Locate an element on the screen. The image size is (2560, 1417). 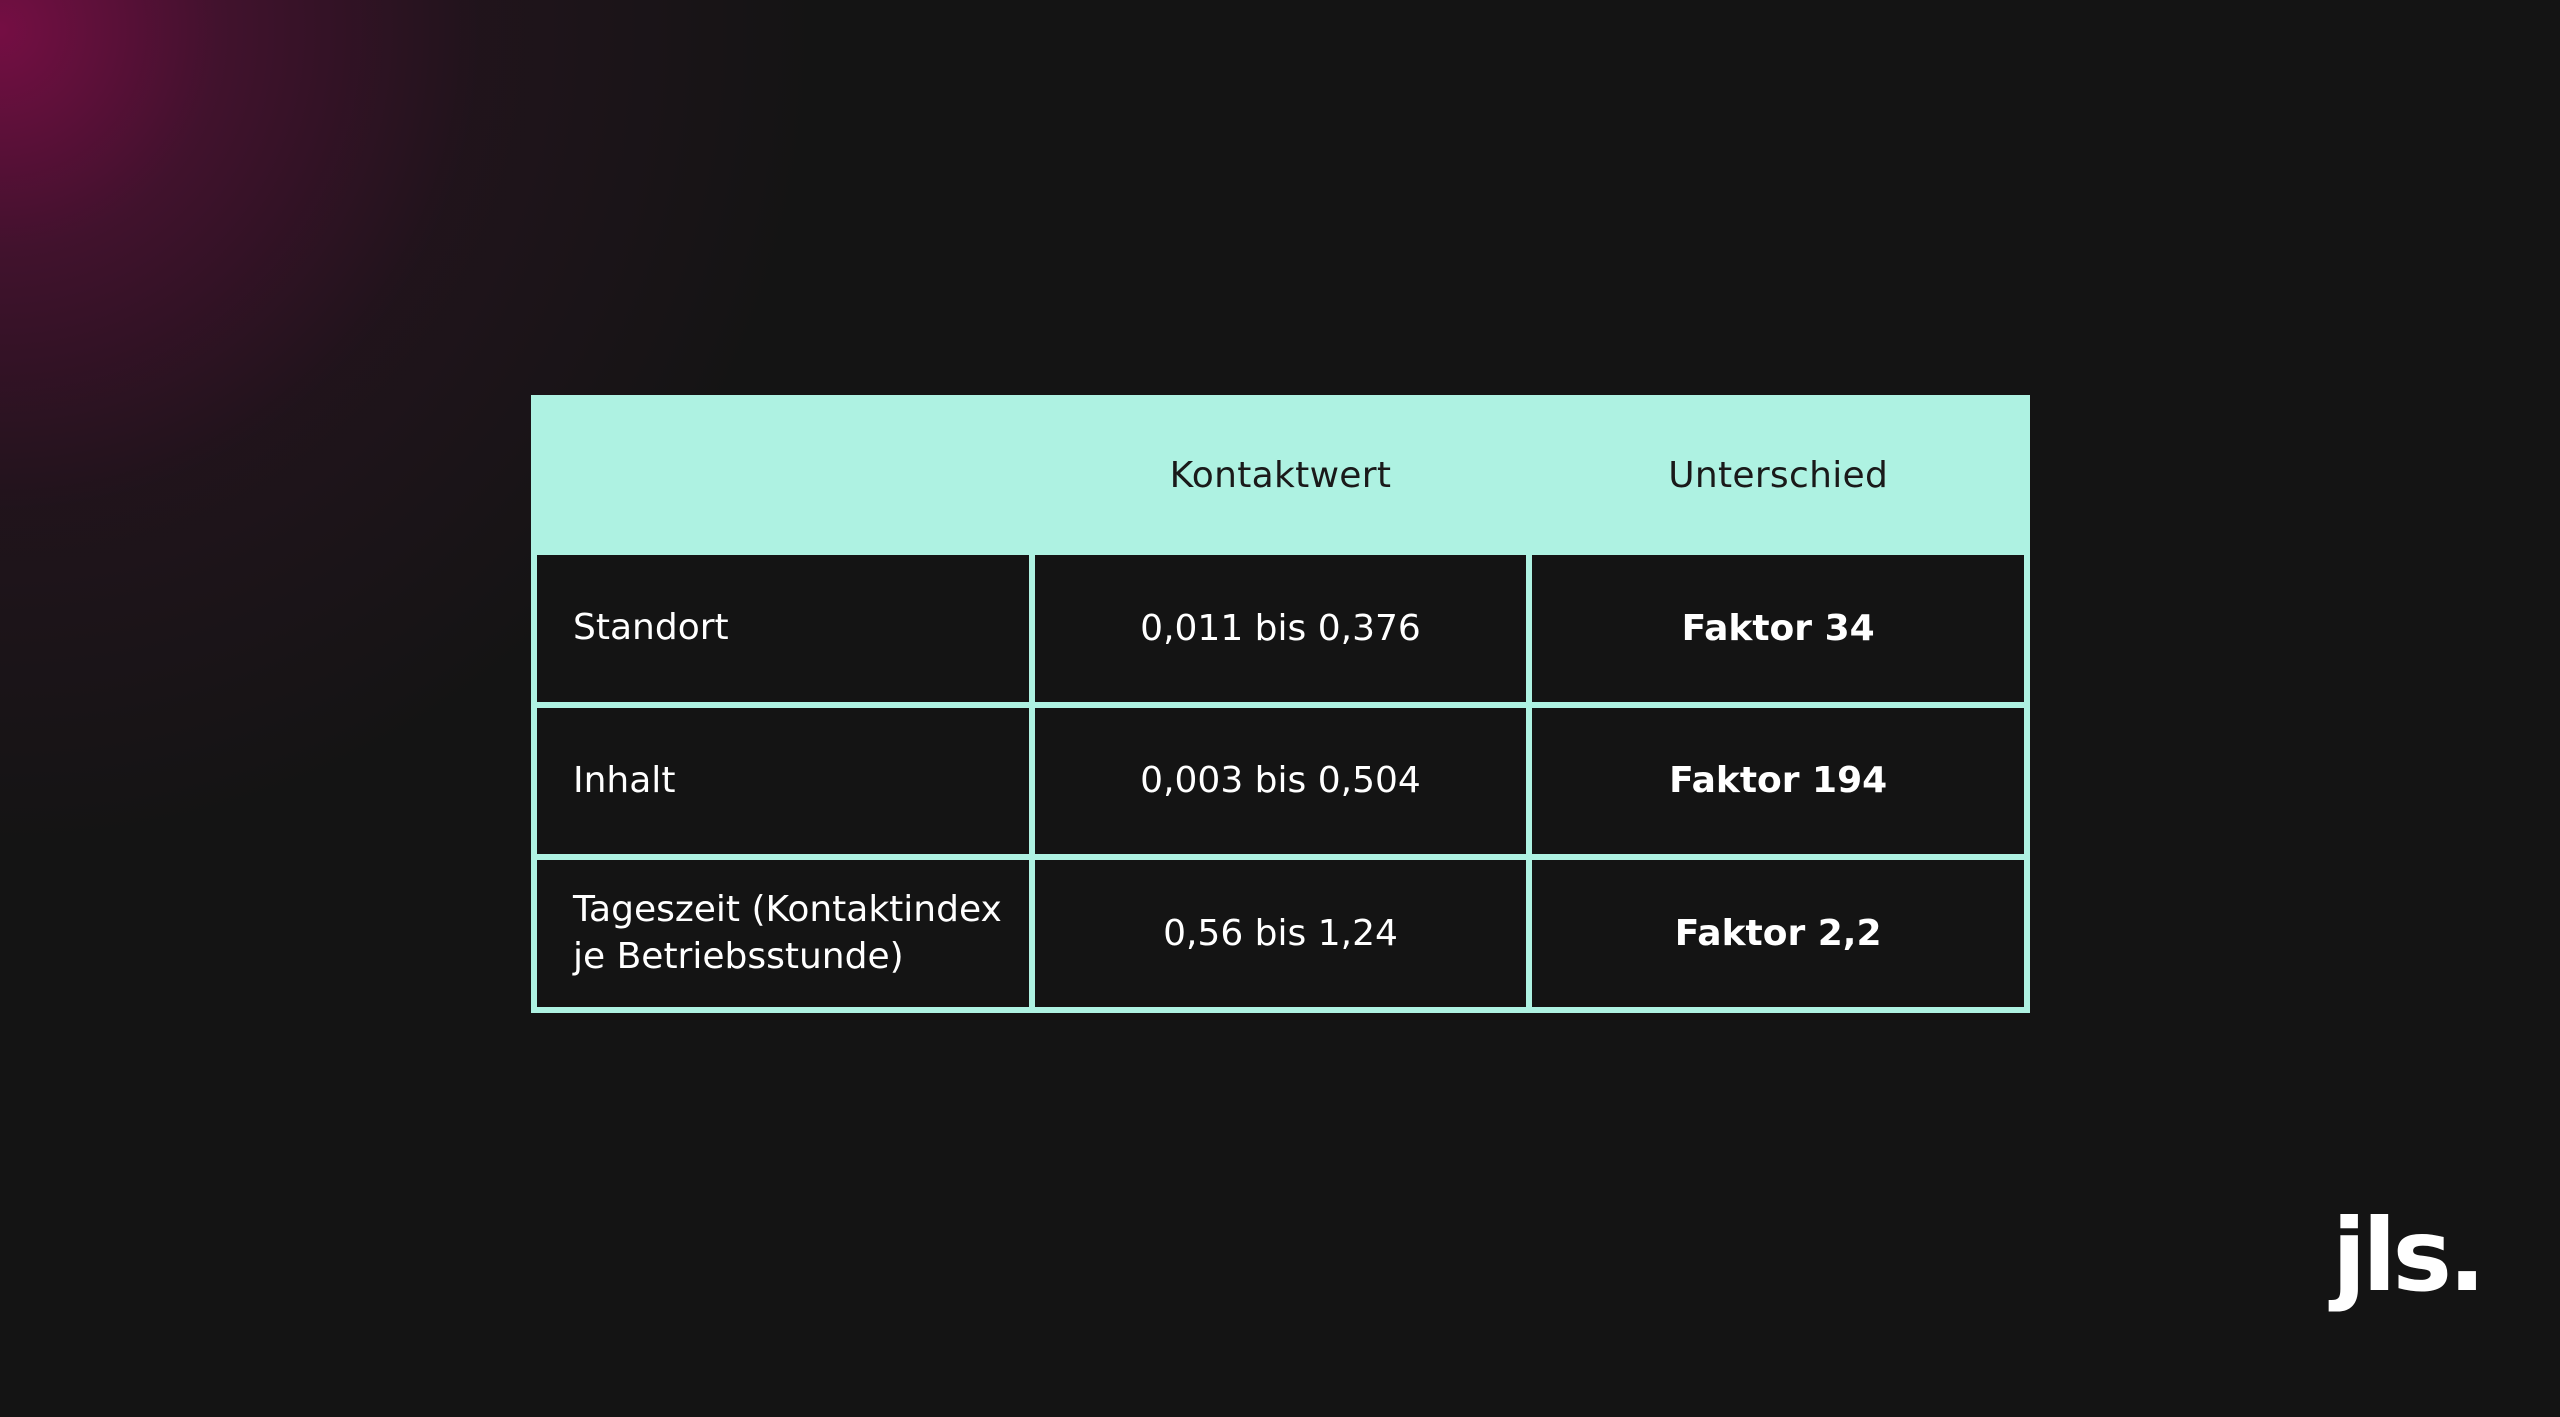
header-kontaktwert: Kontaktwert is located at coordinates (1280, 475).